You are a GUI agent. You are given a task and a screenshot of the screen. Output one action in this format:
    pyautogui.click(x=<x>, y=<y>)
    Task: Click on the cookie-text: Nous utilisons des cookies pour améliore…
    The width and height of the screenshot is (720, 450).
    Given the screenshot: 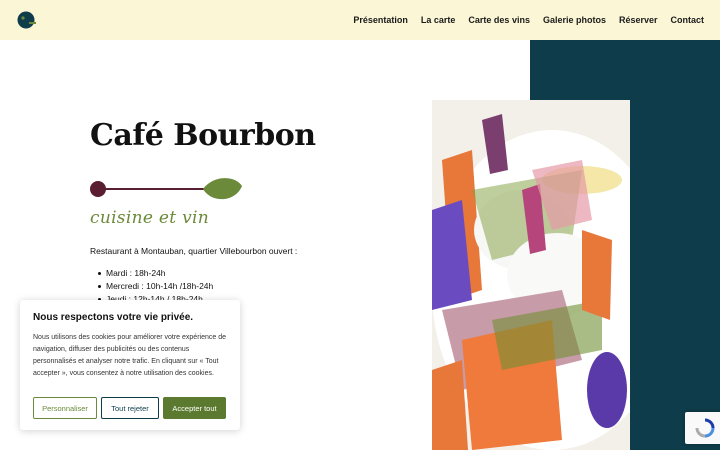 What is the action you would take?
    pyautogui.click(x=129, y=355)
    